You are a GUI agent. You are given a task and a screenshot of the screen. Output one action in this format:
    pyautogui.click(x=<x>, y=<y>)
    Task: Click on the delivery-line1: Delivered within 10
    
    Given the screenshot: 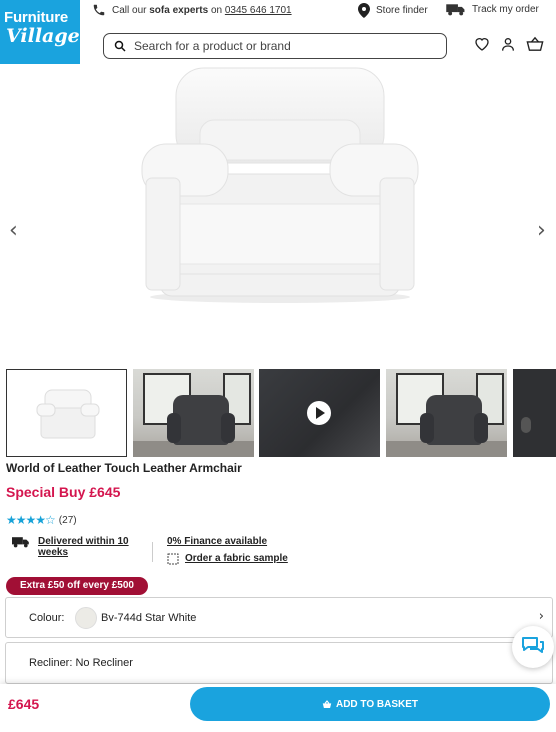 What is the action you would take?
    pyautogui.click(x=83, y=541)
    